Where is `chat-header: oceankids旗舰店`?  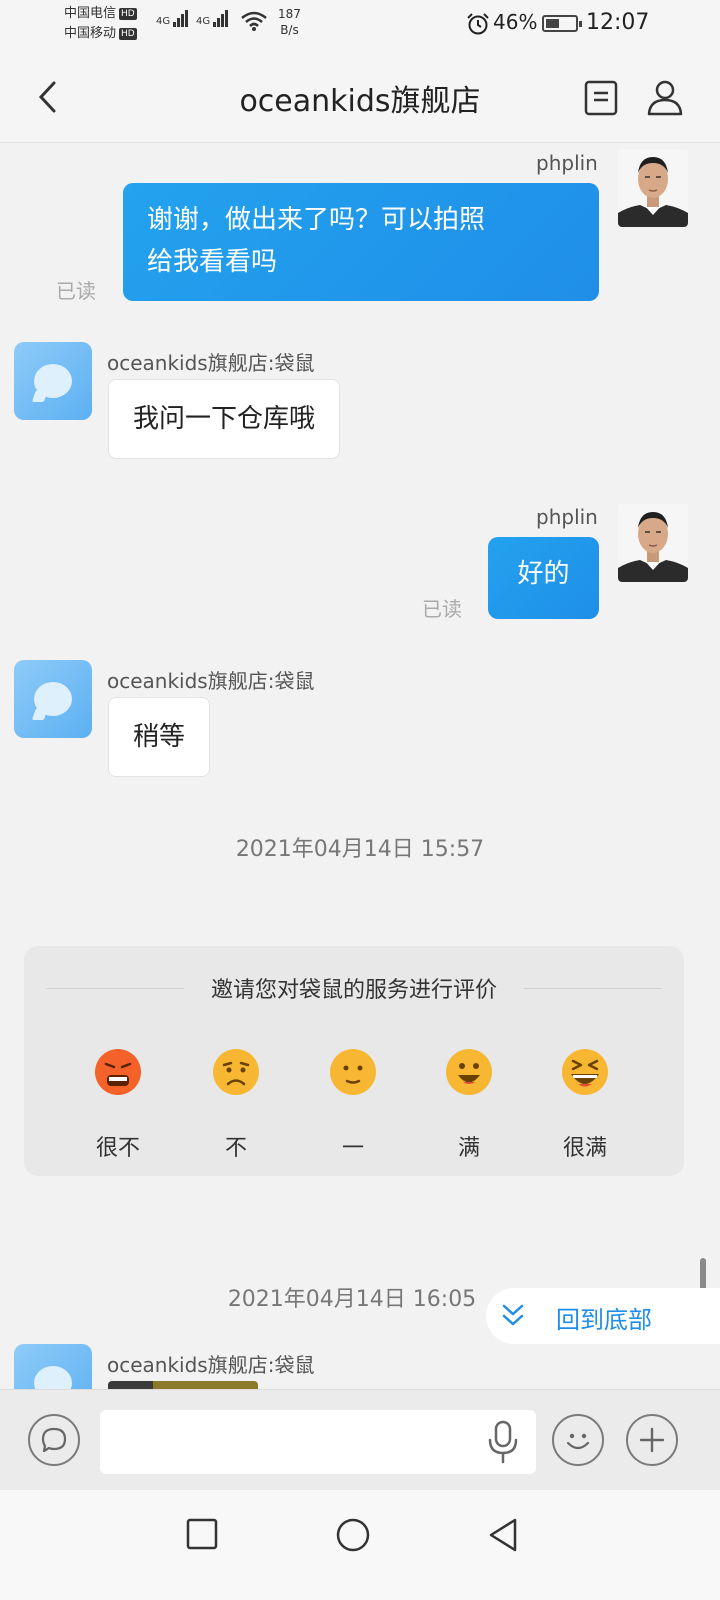
chat-header: oceankids旗舰店 is located at coordinates (360, 97).